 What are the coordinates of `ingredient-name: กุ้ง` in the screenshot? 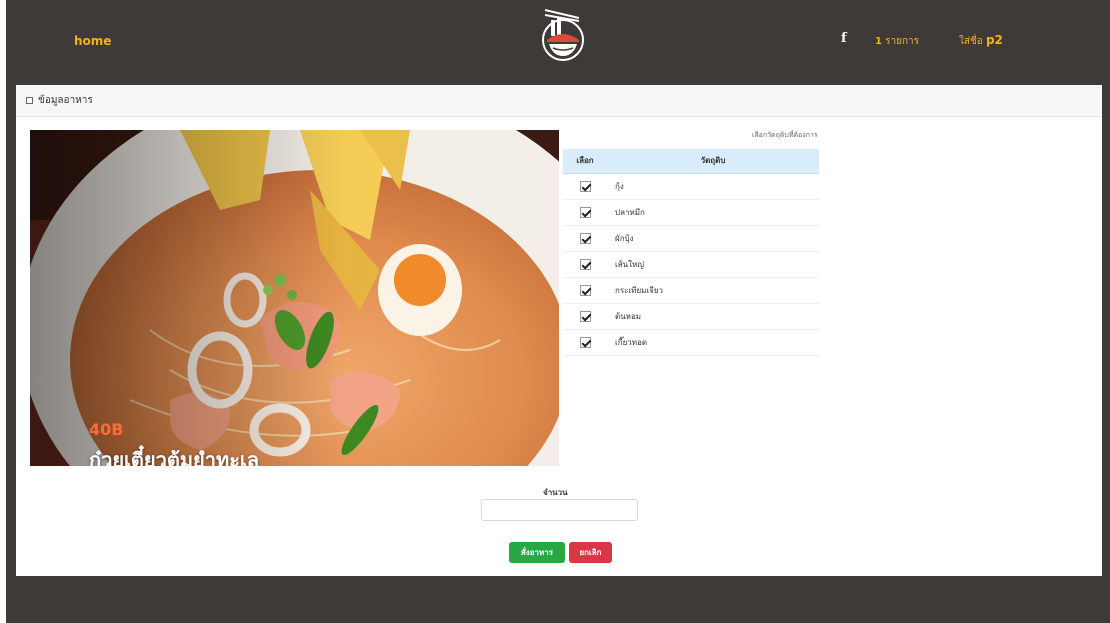 It's located at (713, 186).